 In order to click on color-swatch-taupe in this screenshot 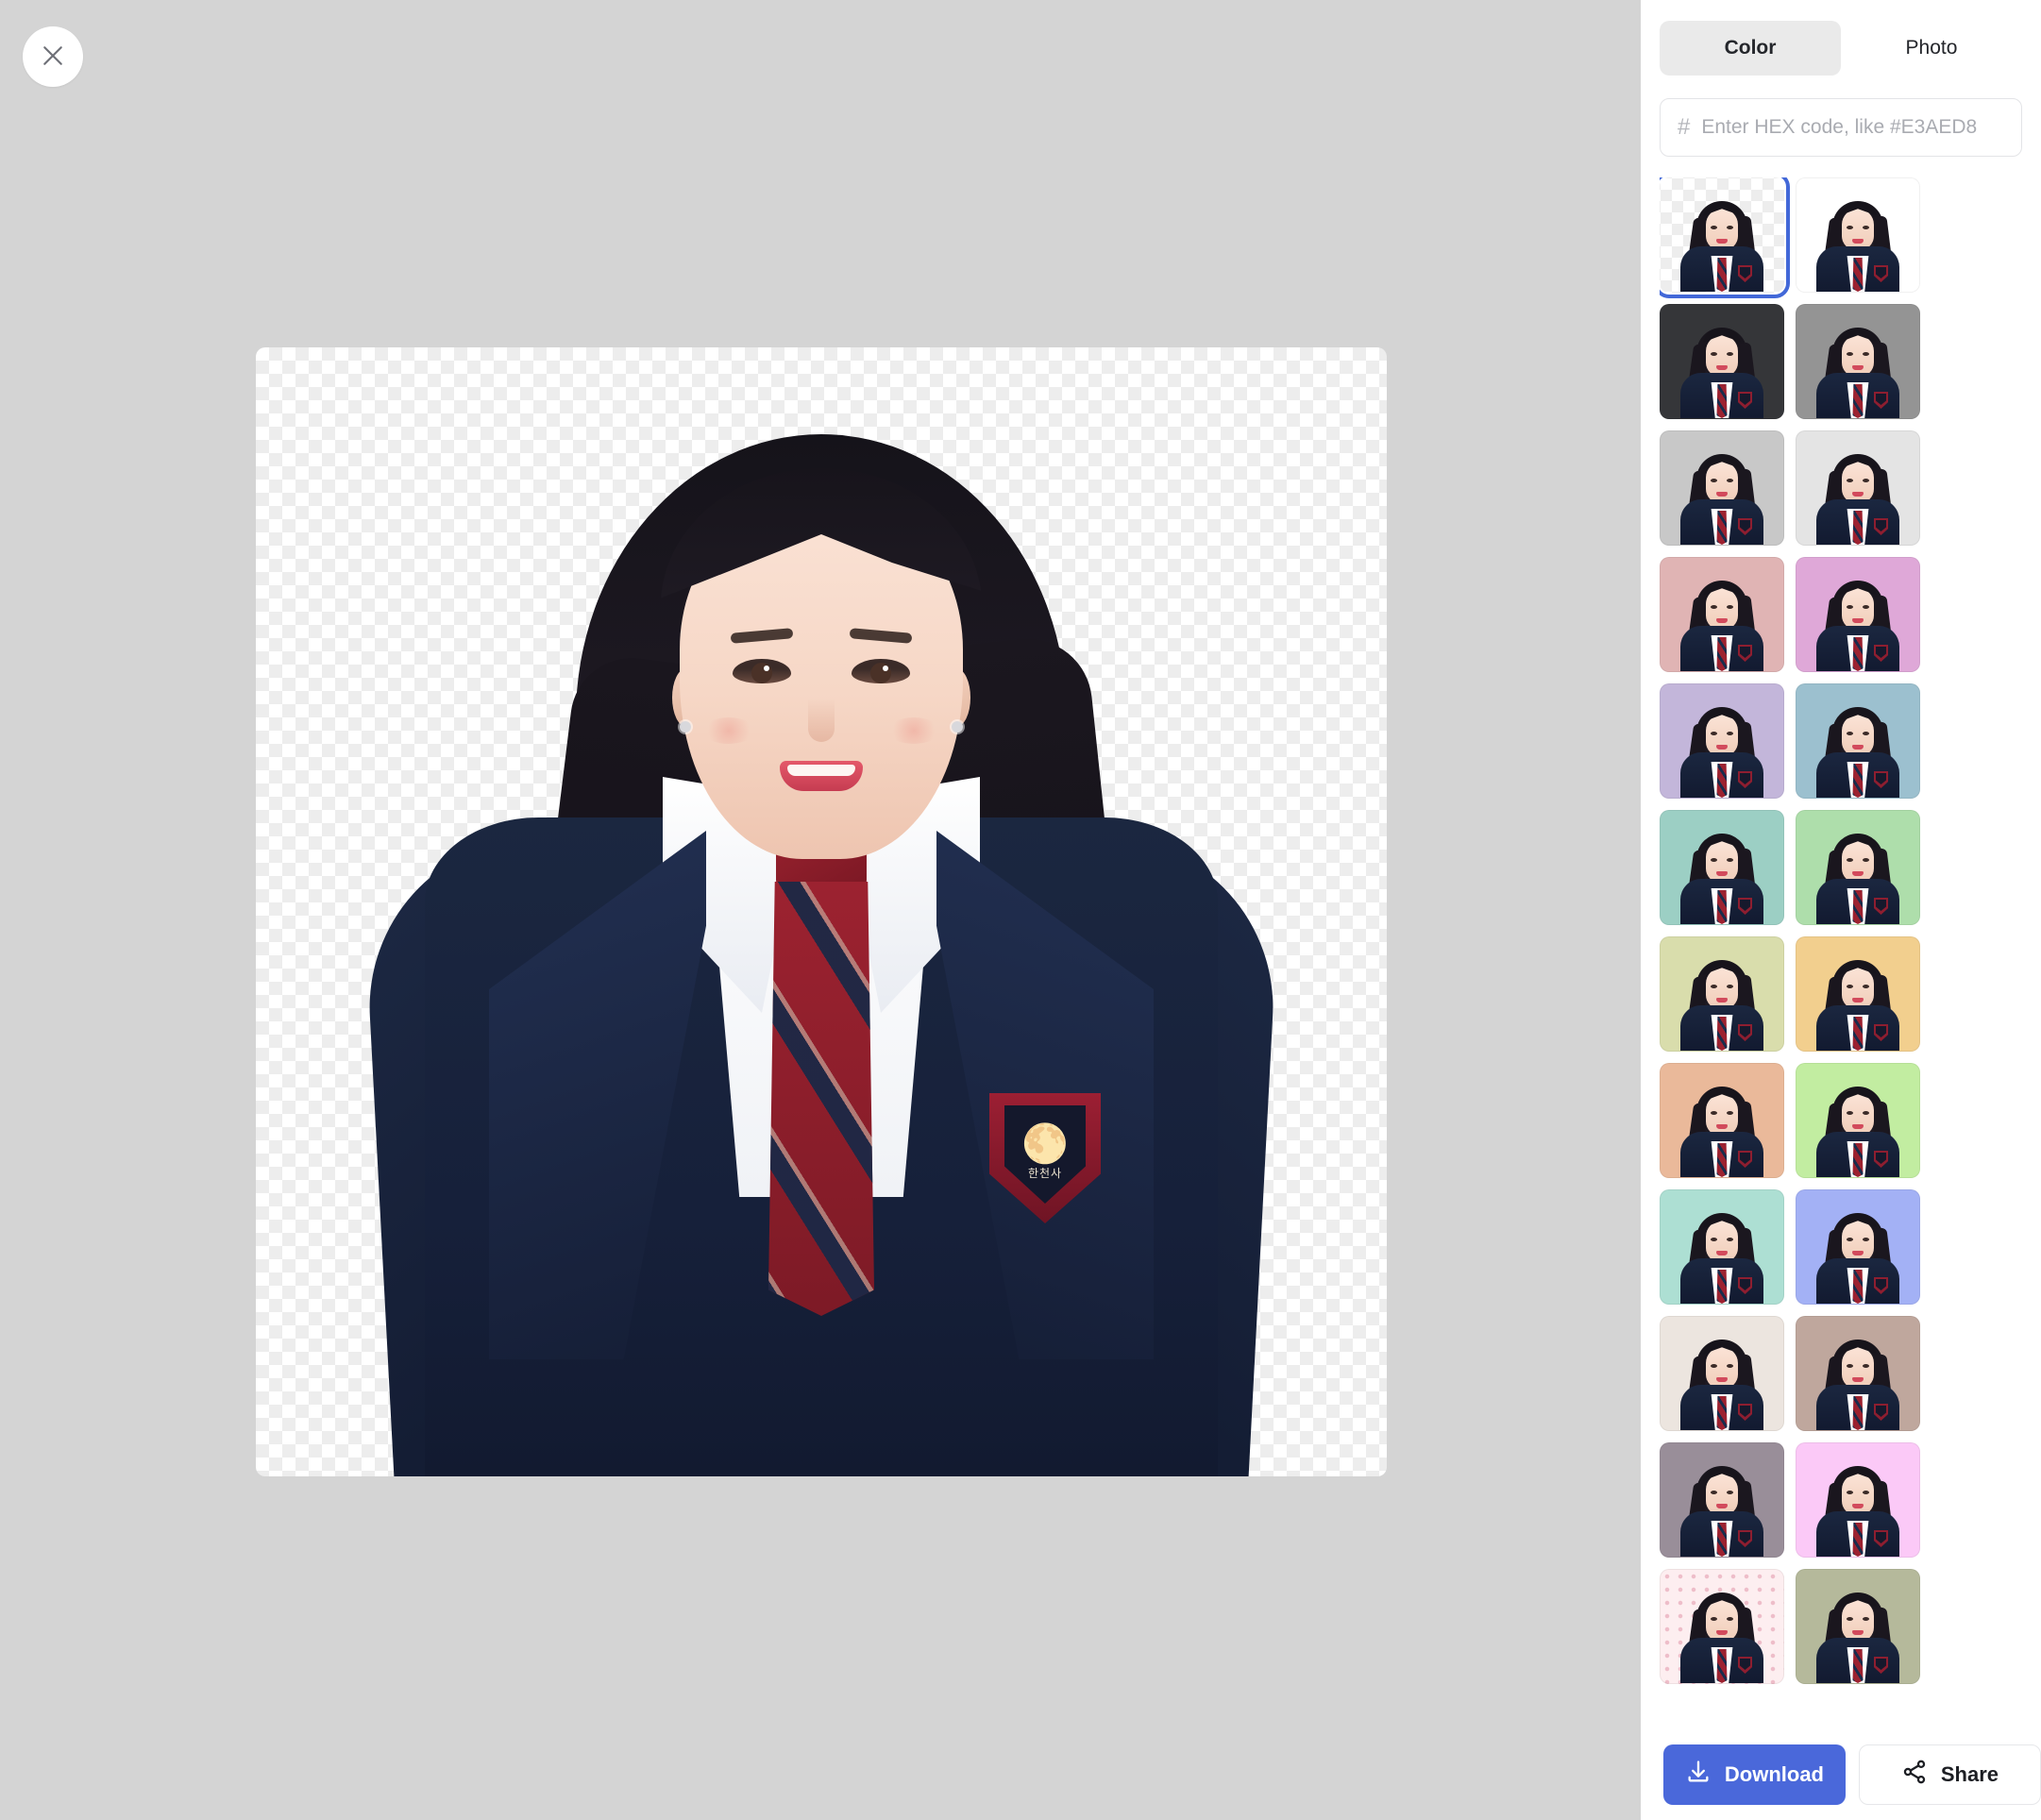, I will do `click(1858, 1373)`.